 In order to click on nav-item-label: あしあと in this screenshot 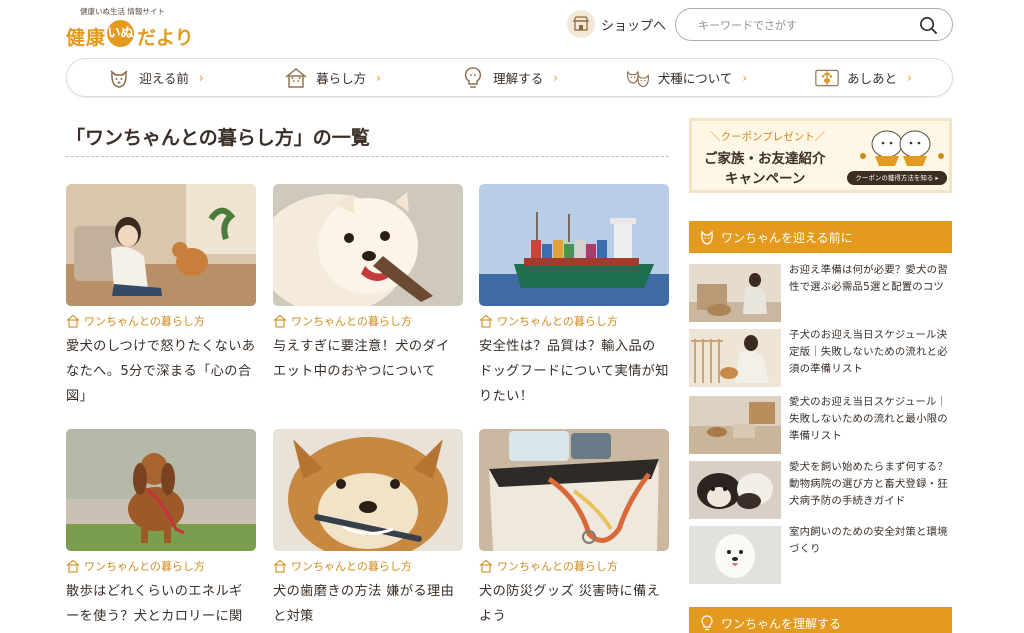, I will do `click(872, 78)`.